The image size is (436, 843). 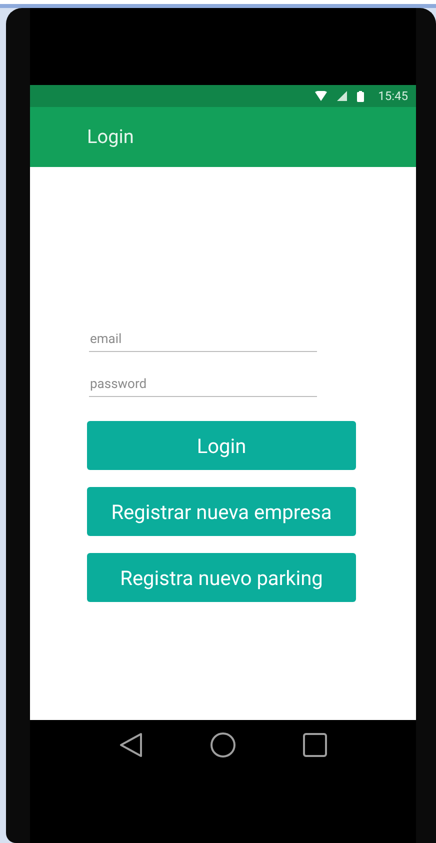 I want to click on action-button: Login, so click(x=221, y=445).